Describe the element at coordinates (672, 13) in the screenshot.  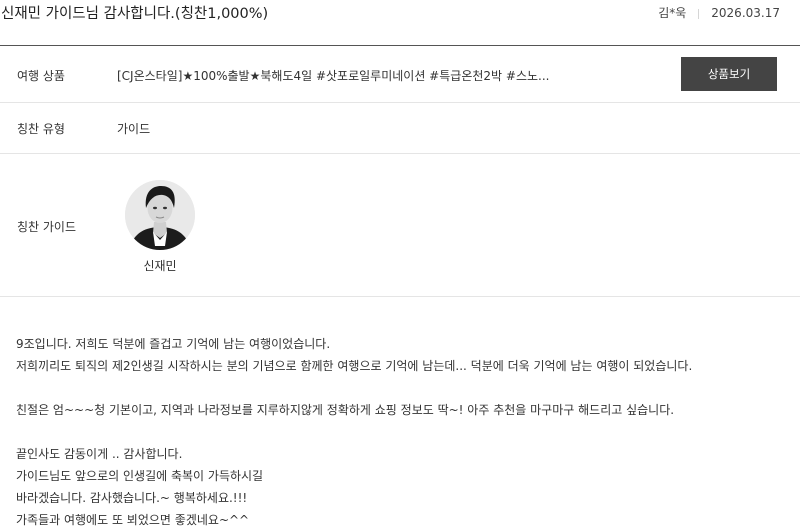
I see `author-name: 김*욱` at that location.